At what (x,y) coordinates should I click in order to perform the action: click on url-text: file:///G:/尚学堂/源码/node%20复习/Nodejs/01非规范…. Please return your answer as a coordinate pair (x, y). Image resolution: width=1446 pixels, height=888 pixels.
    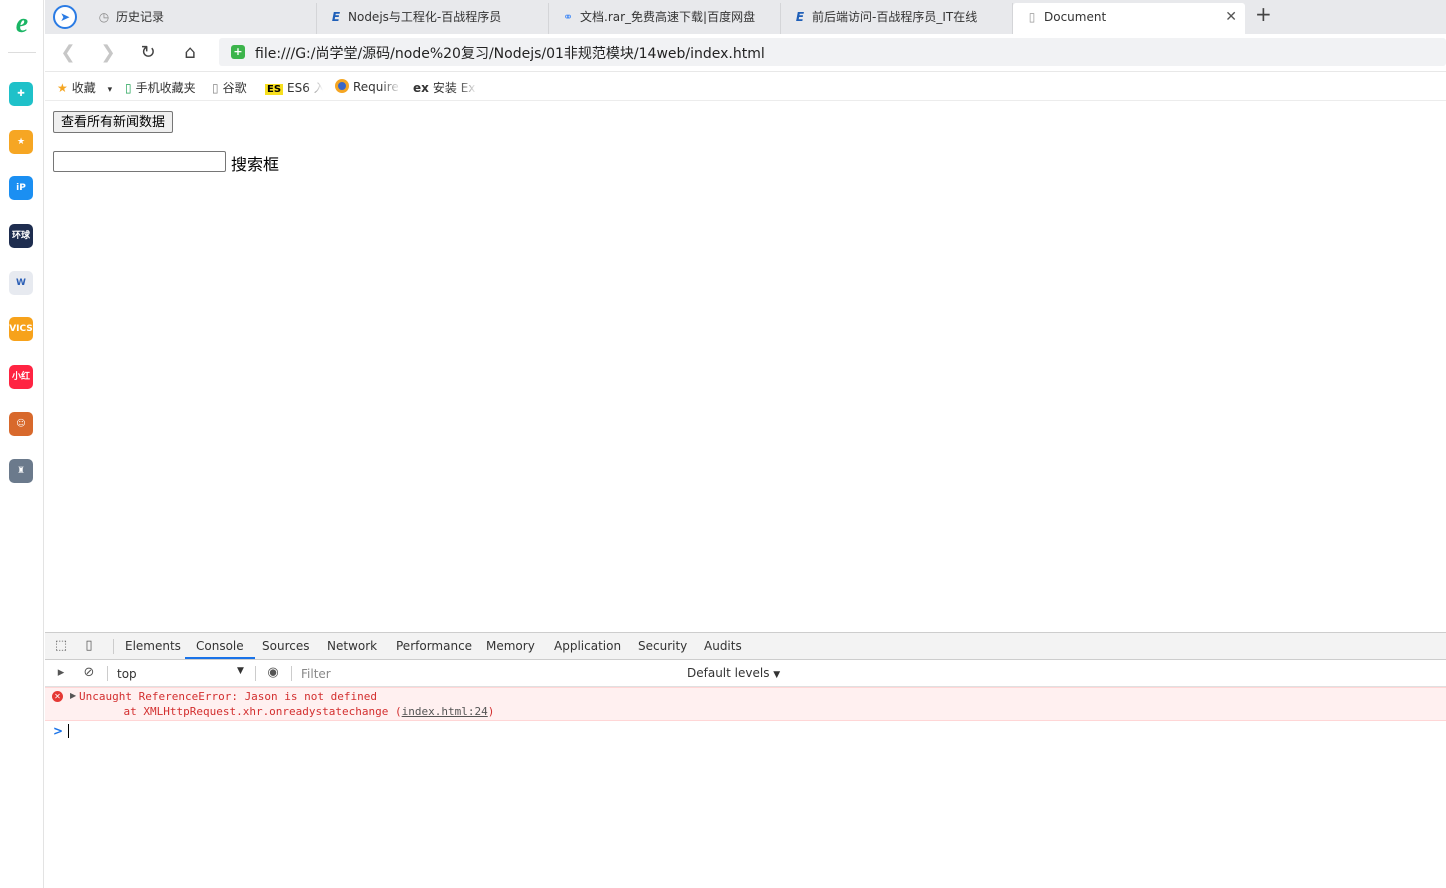
    Looking at the image, I should click on (510, 53).